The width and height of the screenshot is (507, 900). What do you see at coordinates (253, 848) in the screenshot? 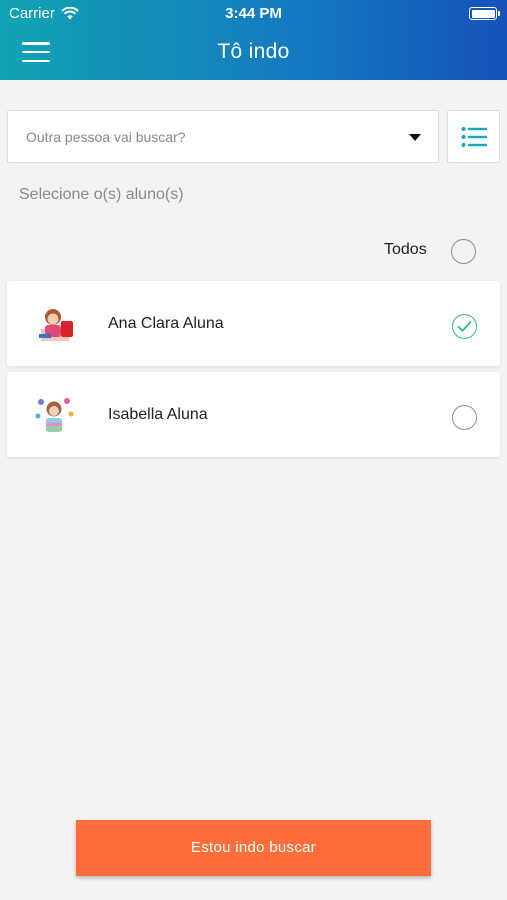
I see `confirm-pickup-button: Estou indo buscar` at bounding box center [253, 848].